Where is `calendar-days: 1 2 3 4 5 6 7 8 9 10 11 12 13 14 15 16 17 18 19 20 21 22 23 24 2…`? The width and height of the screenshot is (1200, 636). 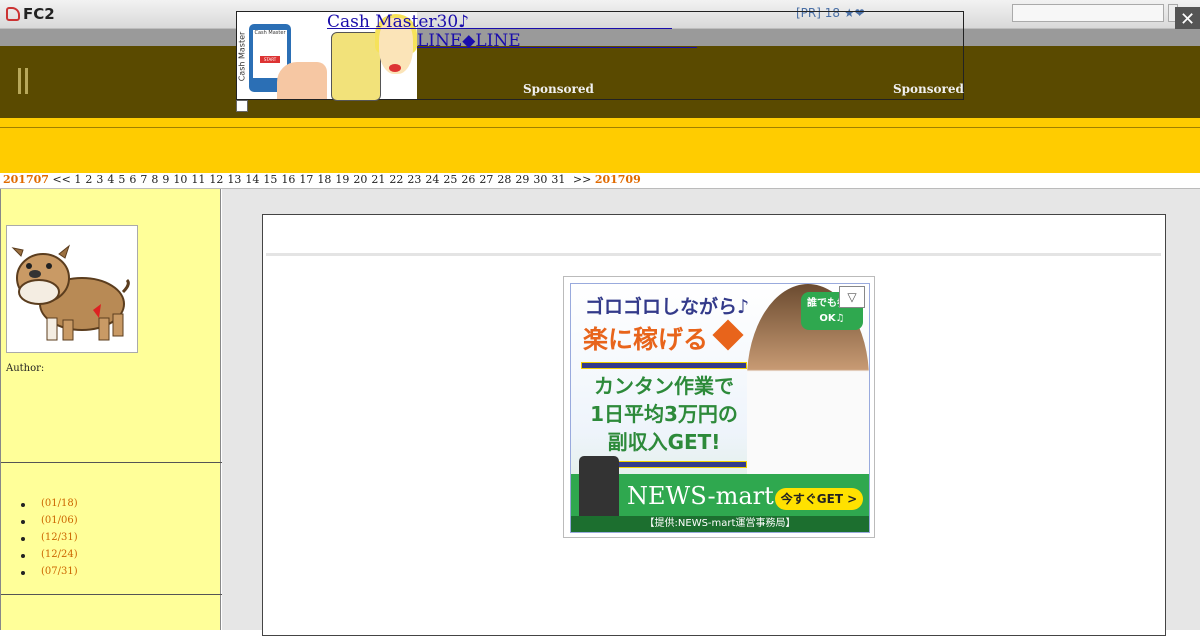
calendar-days: 1 2 3 4 5 6 7 8 9 10 11 12 13 14 15 16 17 18 19 20 21 22 23 24 2… is located at coordinates (321, 179).